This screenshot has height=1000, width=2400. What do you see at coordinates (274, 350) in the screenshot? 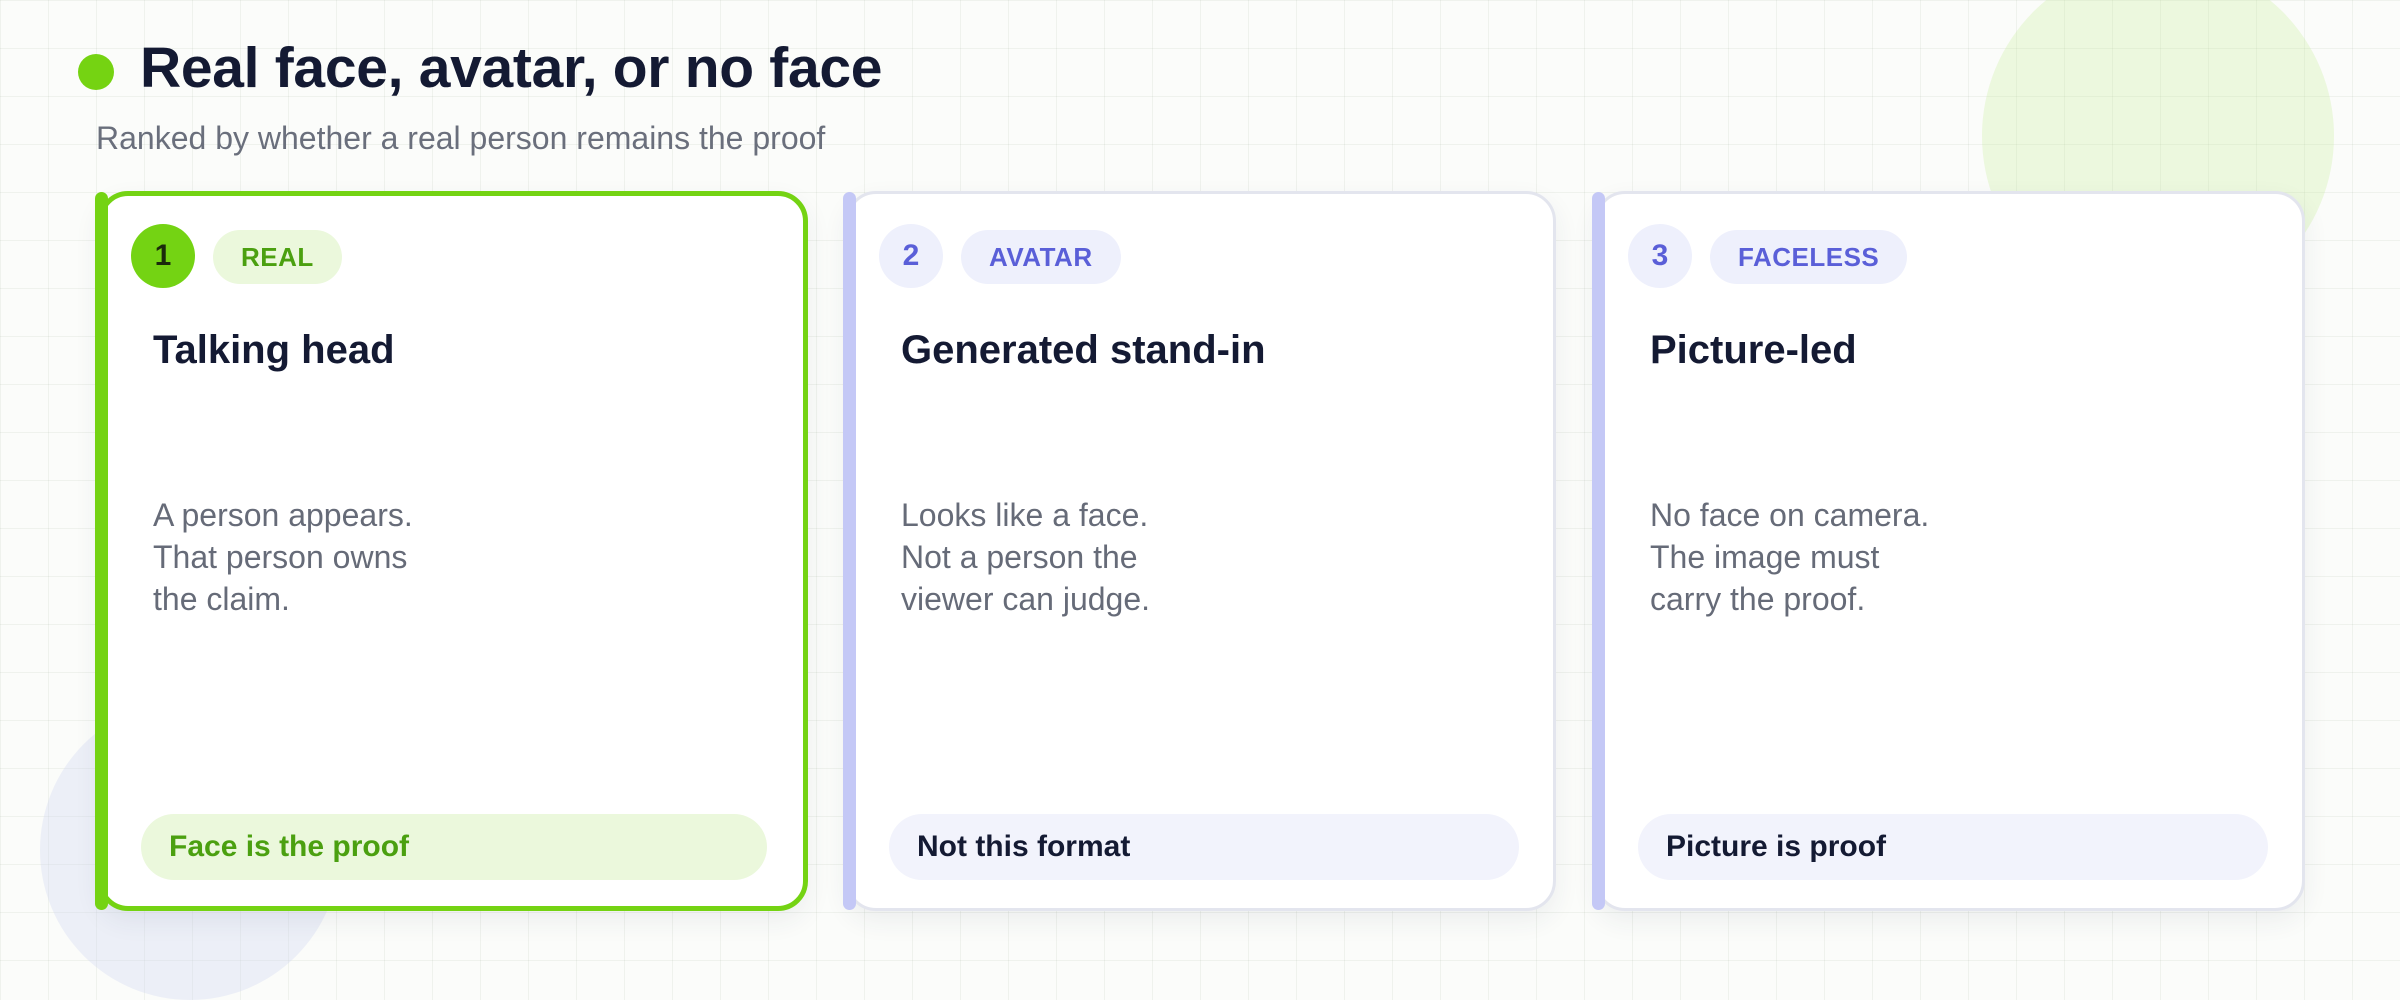
I see `card-title: Talking head` at bounding box center [274, 350].